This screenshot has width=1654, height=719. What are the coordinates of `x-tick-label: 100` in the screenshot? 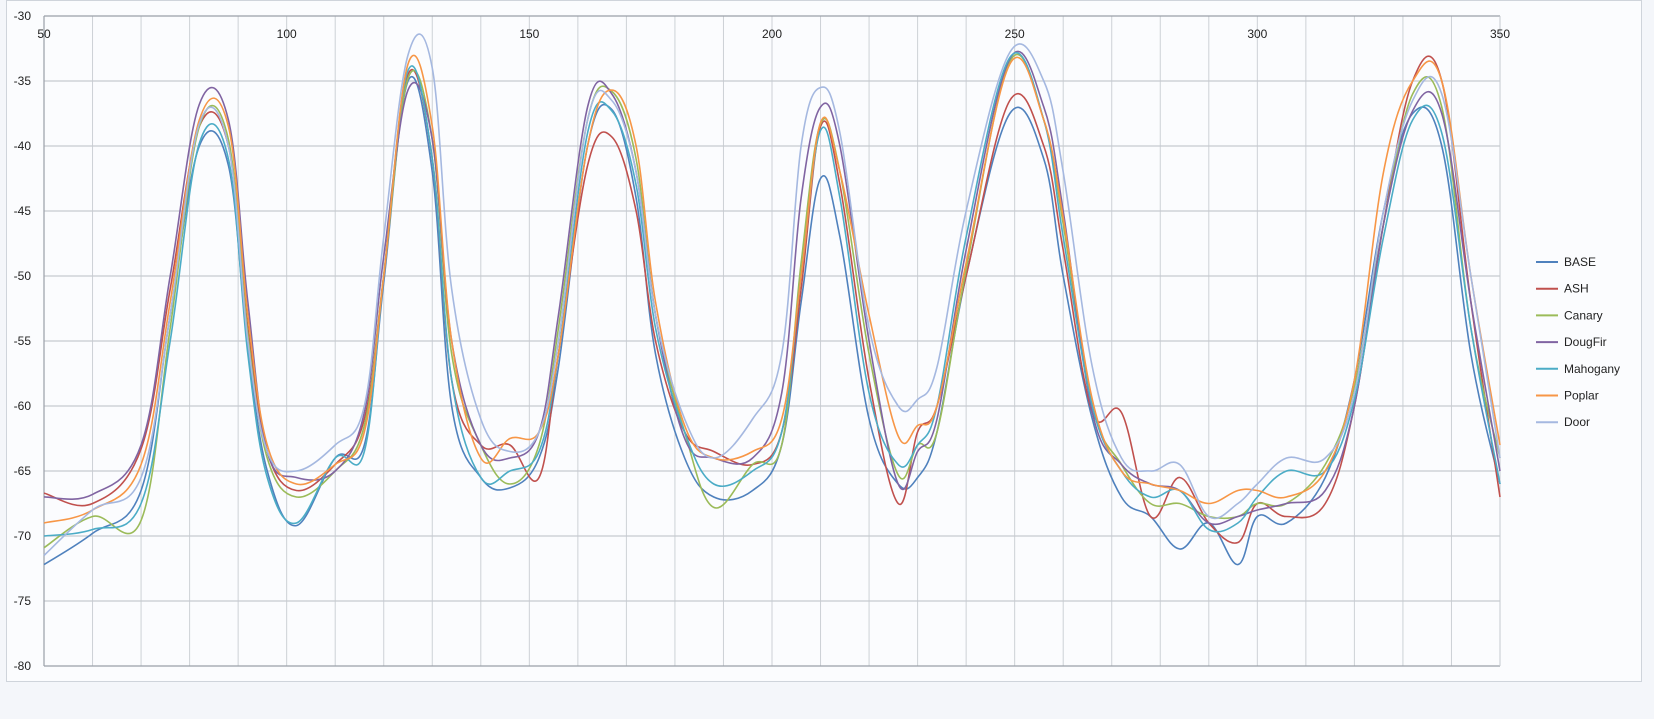 It's located at (287, 34).